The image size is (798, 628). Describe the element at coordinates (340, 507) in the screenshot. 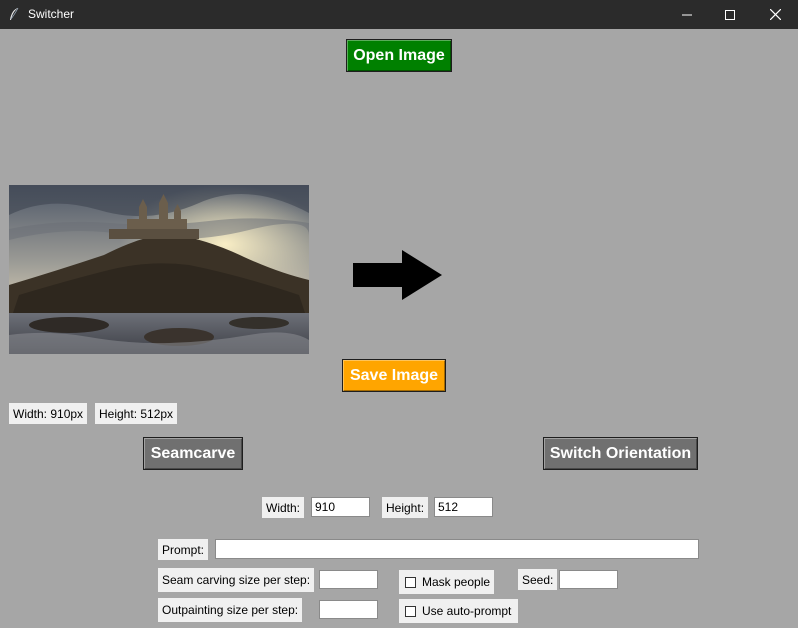

I see `target-width-input: 910` at that location.